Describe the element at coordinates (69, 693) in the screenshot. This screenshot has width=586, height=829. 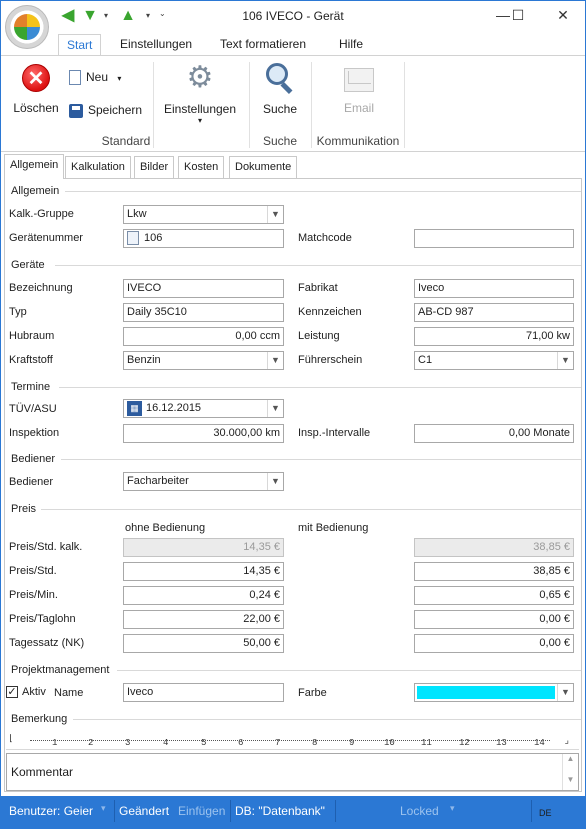
I see `name-label: Name` at that location.